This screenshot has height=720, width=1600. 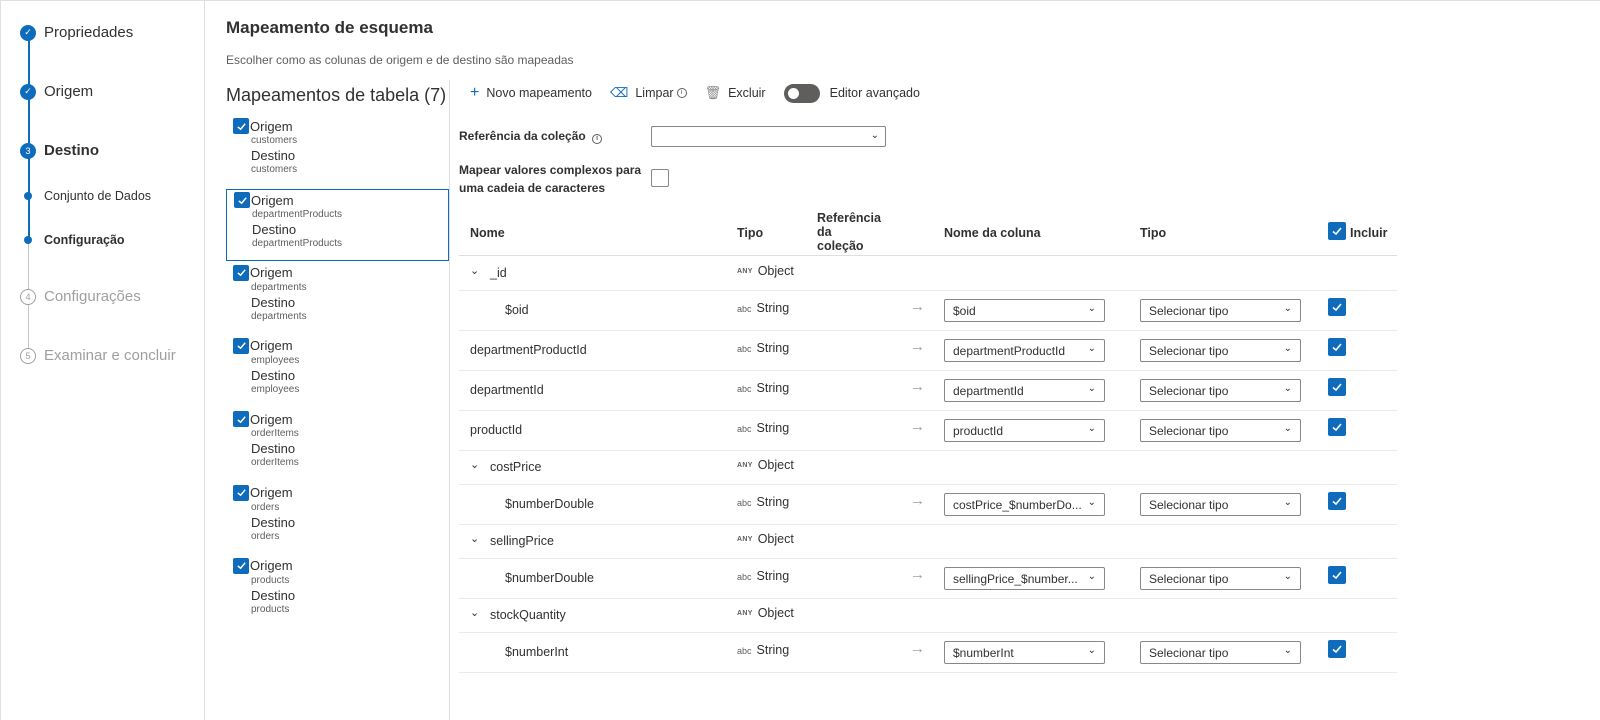 I want to click on table-mapping-item: Origem departments Destino departments, so click(x=337, y=299).